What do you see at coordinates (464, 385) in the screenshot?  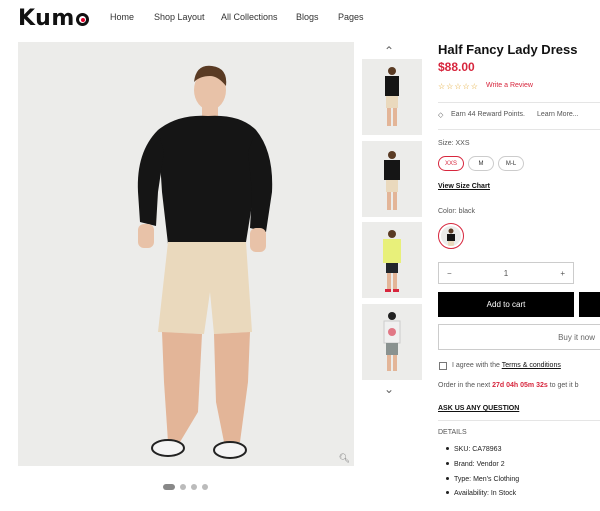 I see `order-prefix: Order in the next` at bounding box center [464, 385].